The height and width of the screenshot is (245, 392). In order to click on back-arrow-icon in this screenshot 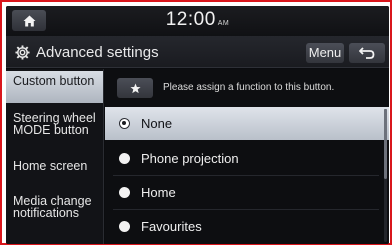, I will do `click(367, 53)`.